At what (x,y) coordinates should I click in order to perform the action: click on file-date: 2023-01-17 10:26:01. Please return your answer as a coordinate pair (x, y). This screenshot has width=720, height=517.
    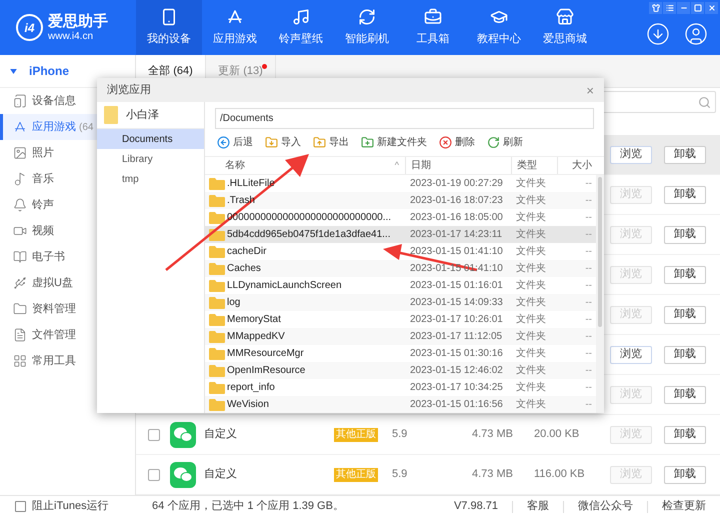
    Looking at the image, I should click on (456, 320).